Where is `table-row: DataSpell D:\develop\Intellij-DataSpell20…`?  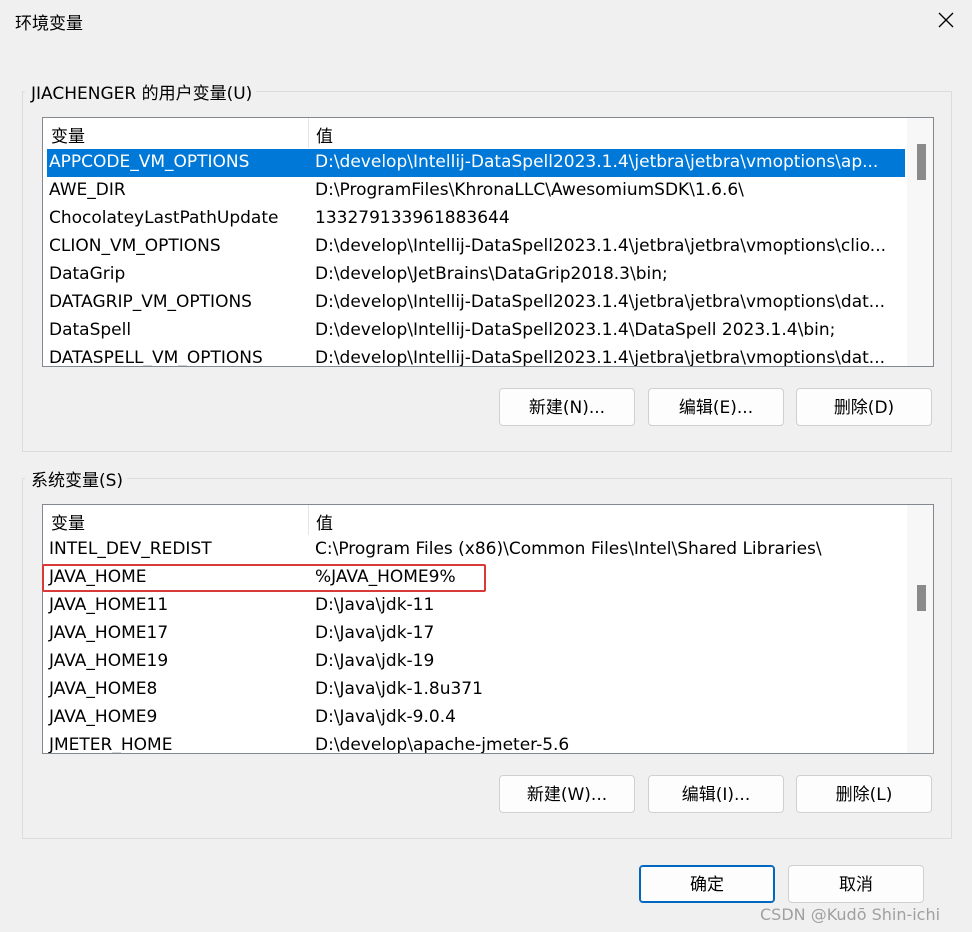 table-row: DataSpell D:\develop\Intellij-DataSpell20… is located at coordinates (474, 331).